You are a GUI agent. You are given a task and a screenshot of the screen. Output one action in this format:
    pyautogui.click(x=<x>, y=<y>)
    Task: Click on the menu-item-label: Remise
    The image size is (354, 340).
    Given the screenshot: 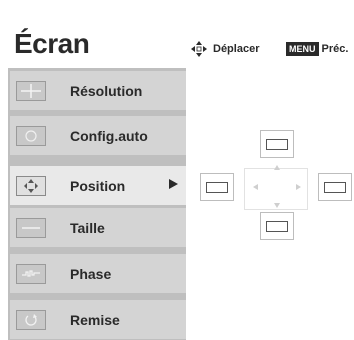 What is the action you would take?
    pyautogui.click(x=95, y=319)
    